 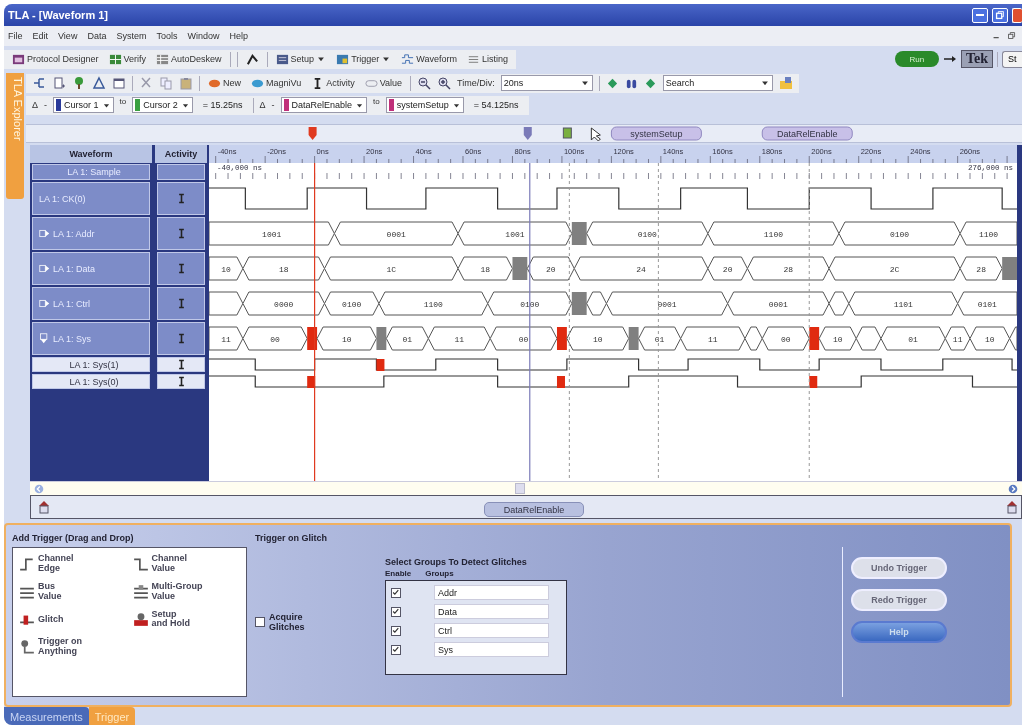 I want to click on document-icon, so click(x=59, y=83).